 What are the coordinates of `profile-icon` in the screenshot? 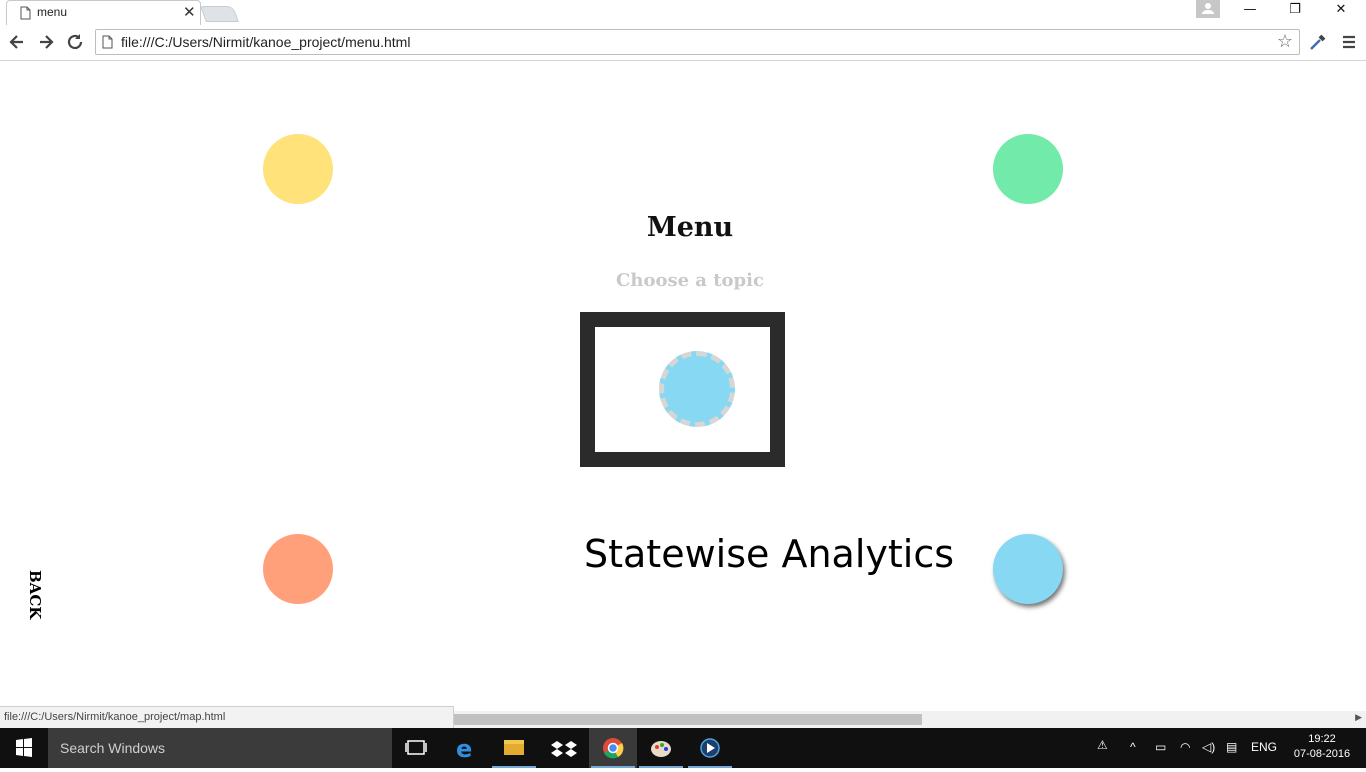 It's located at (1208, 9).